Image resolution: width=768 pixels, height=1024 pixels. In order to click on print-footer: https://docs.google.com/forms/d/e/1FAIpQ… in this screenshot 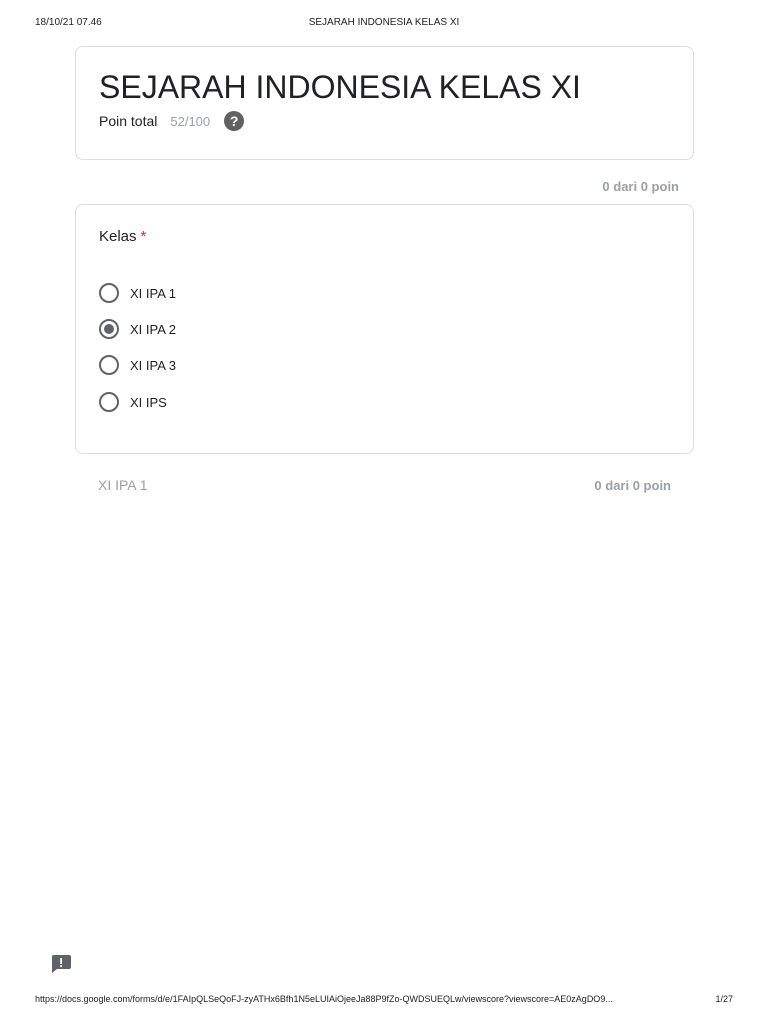, I will do `click(384, 1001)`.